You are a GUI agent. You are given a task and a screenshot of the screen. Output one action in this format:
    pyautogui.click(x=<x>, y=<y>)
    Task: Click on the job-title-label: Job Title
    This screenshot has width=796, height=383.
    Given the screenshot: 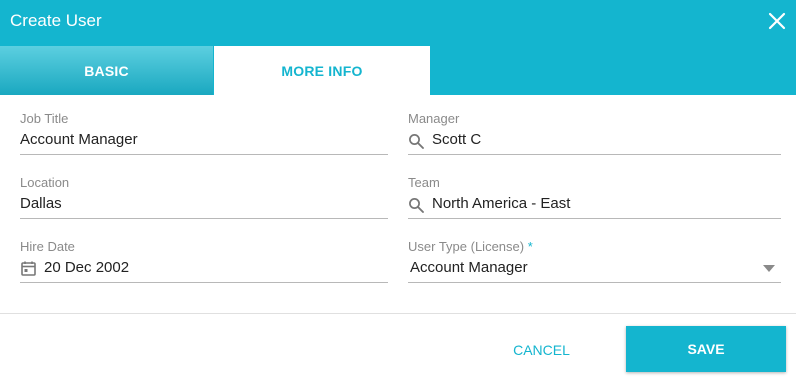 What is the action you would take?
    pyautogui.click(x=44, y=118)
    